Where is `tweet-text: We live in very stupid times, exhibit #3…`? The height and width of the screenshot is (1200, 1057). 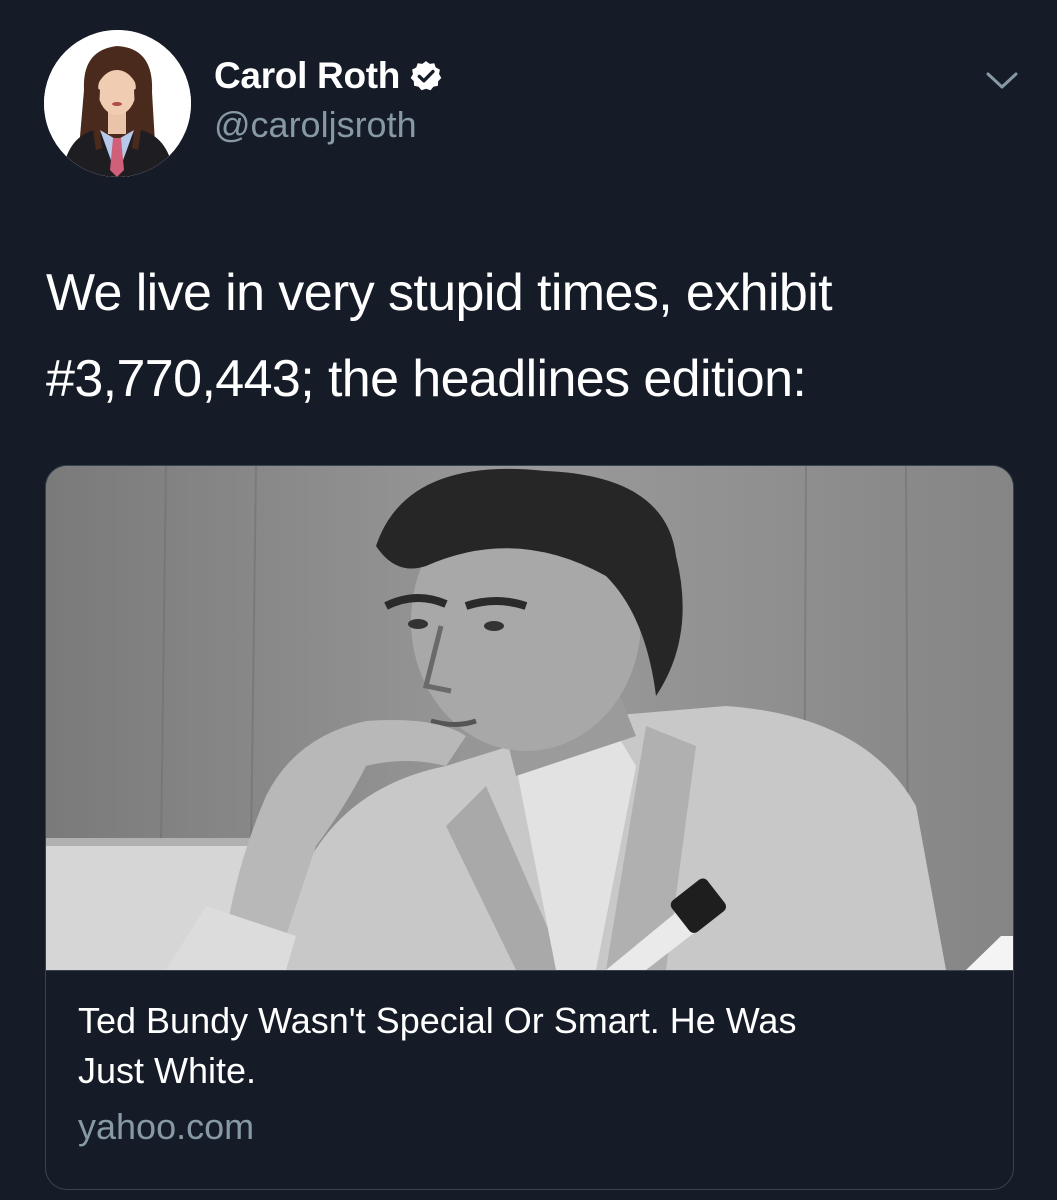
tweet-text: We live in very stupid times, exhibit #3… is located at coordinates (531, 336).